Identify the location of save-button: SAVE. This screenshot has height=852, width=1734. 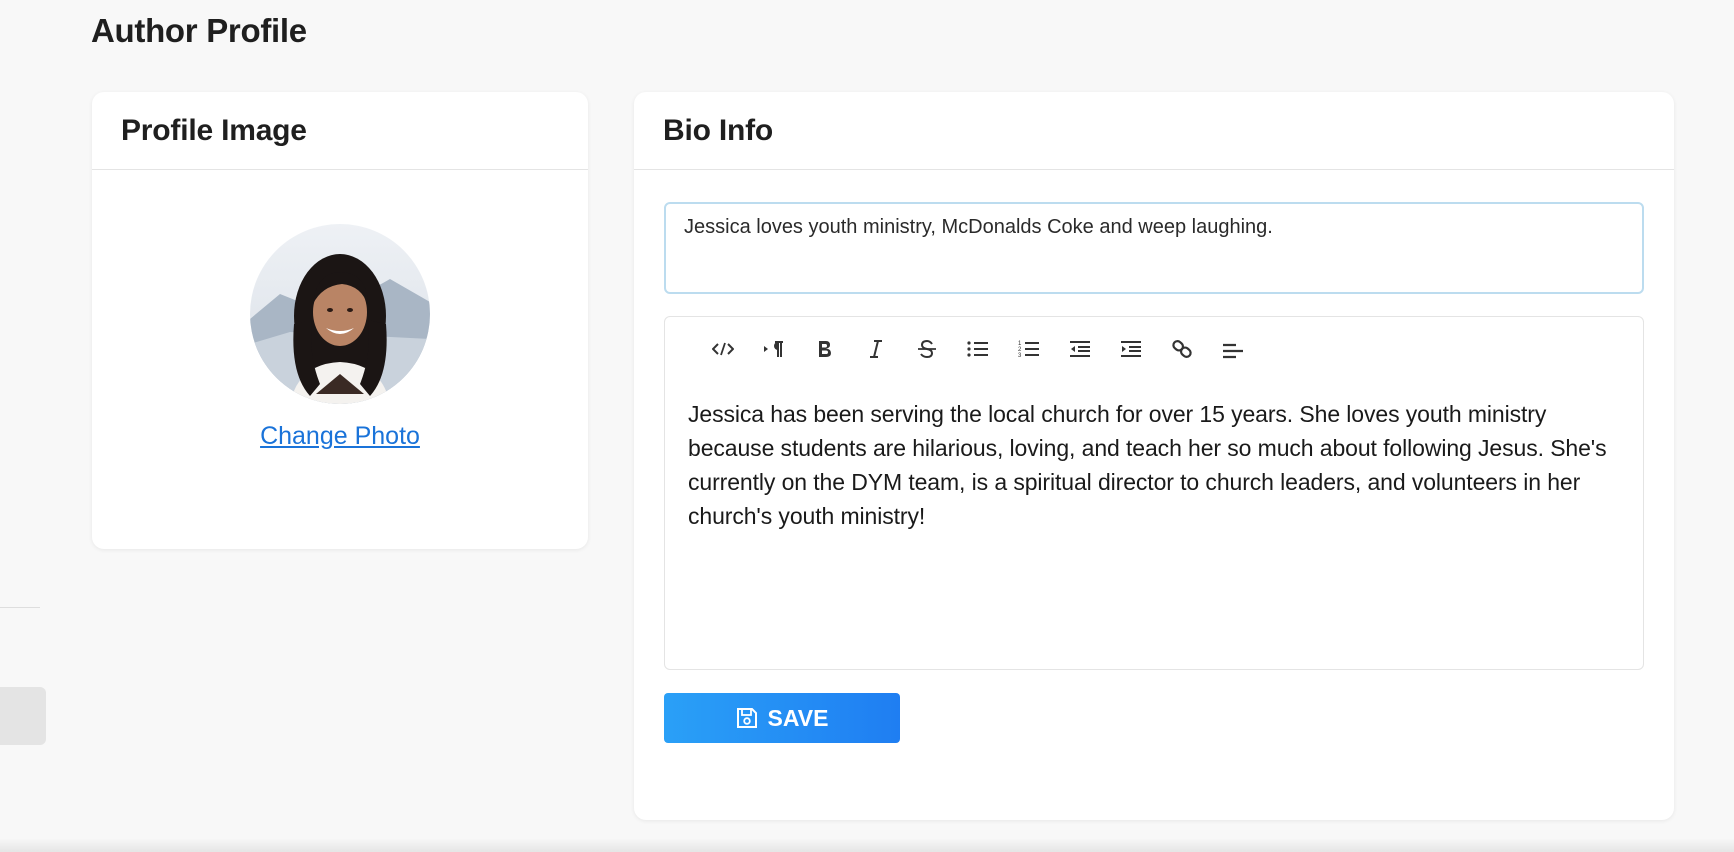
(782, 718).